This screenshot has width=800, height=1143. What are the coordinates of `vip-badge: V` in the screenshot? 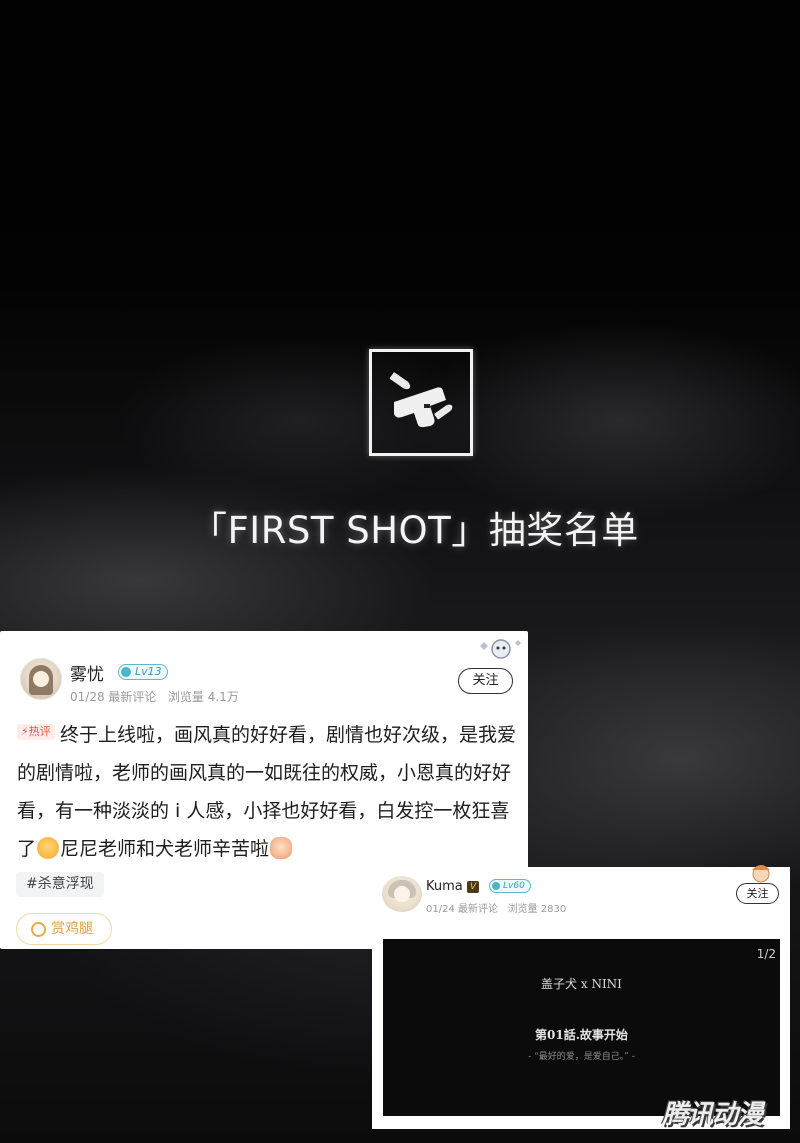 It's located at (473, 887).